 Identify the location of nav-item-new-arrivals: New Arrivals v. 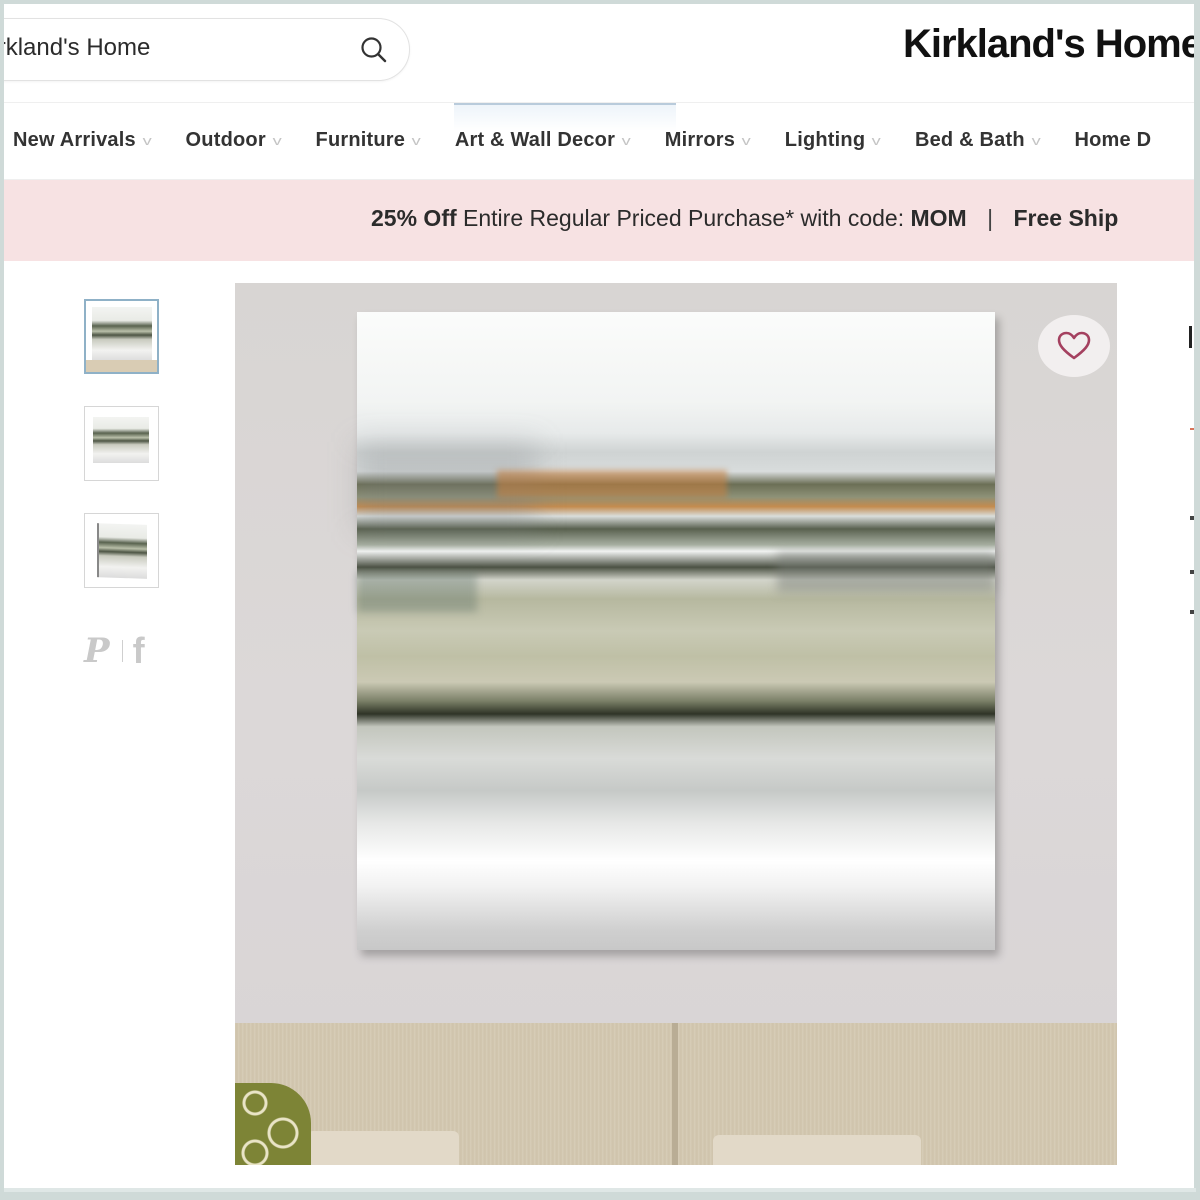
(82, 140).